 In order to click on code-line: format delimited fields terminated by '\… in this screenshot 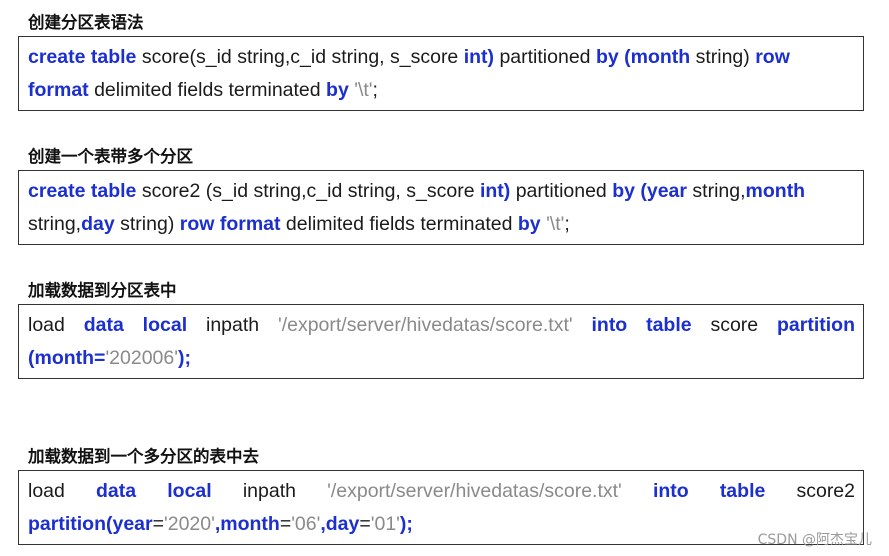, I will do `click(441, 90)`.